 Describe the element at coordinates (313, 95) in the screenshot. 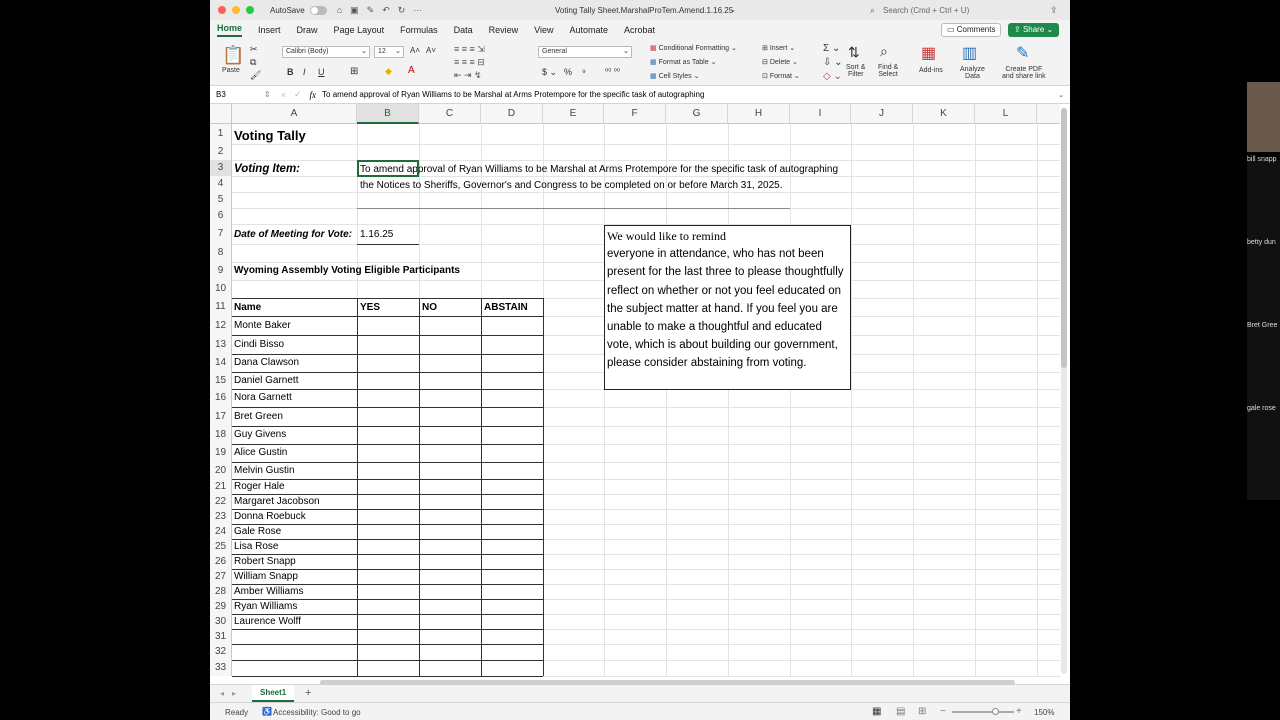

I see `fx-icon: fx` at that location.